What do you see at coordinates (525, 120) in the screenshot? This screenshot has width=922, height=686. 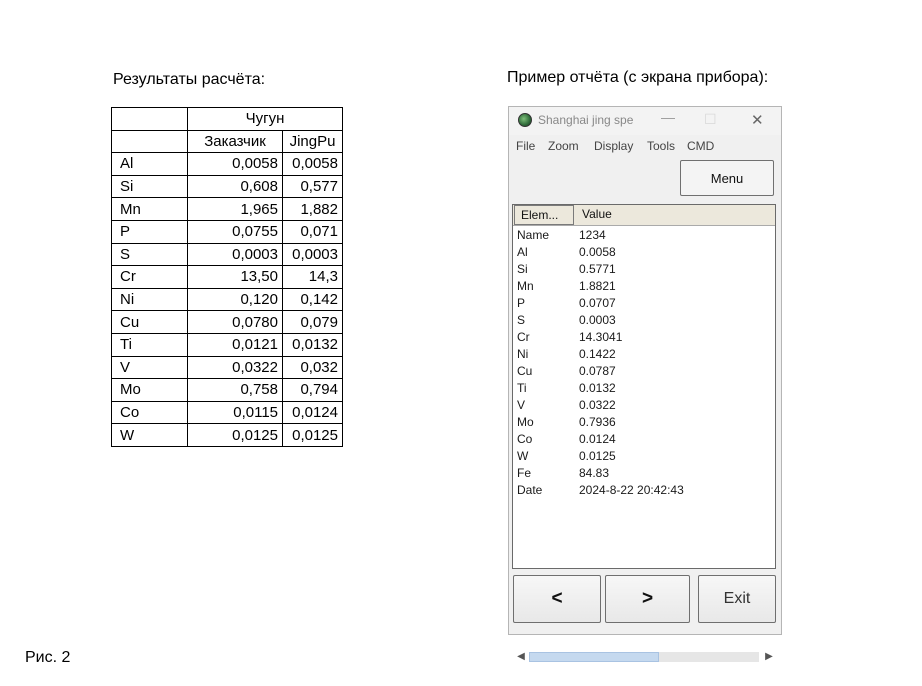 I see `app-globe-icon` at bounding box center [525, 120].